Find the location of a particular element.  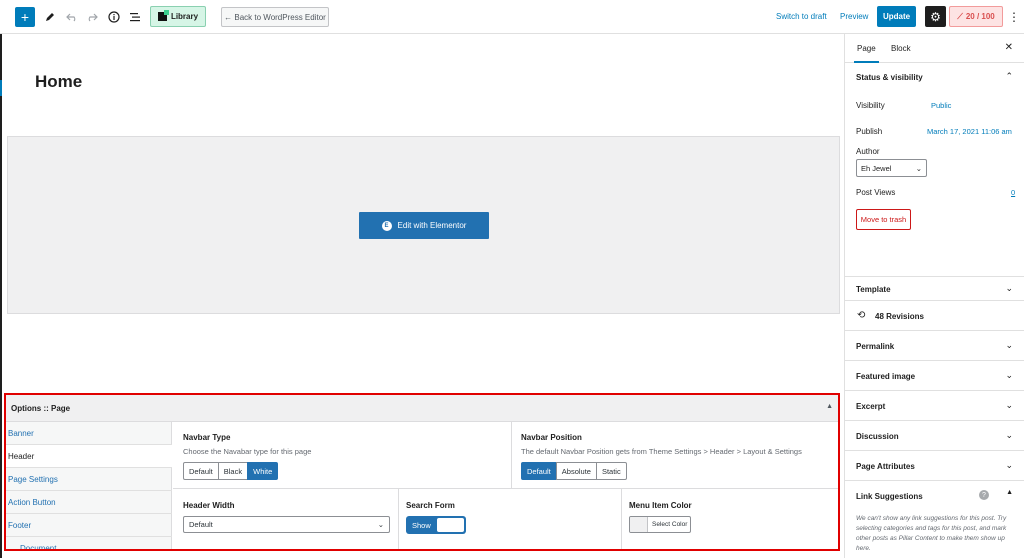

navbar-type-desc: Choose the Navabar type for this page is located at coordinates (247, 451).